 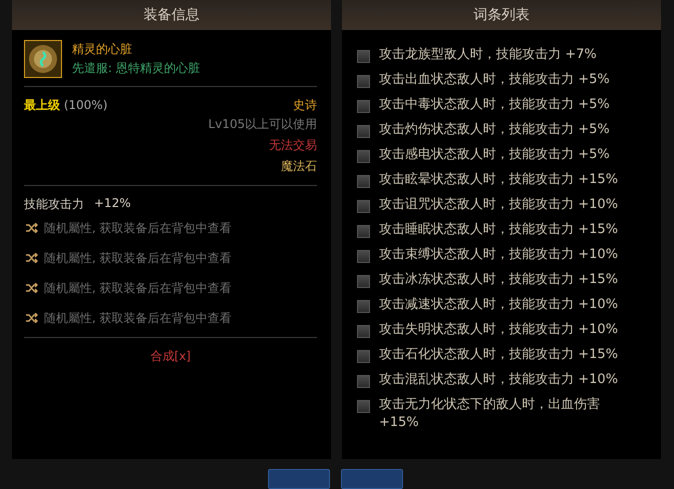 I want to click on affix-label: 攻击减速状态敌人时，技能攻击力 +10%, so click(x=498, y=305).